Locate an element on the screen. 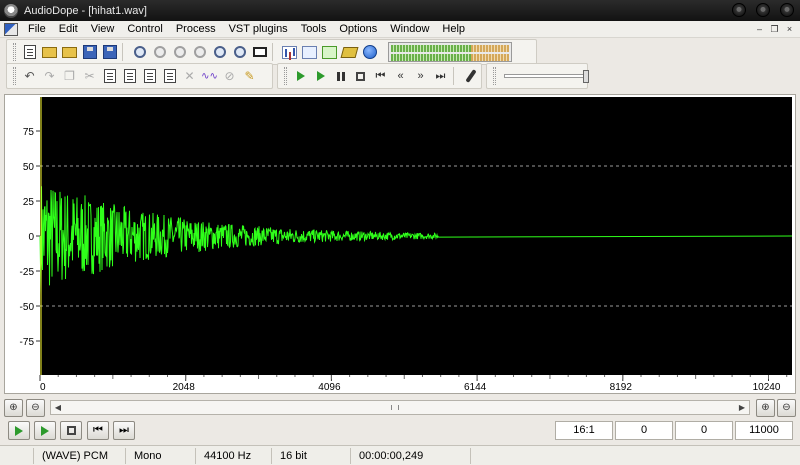 The image size is (800, 465). fit-window-button is located at coordinates (259, 52).